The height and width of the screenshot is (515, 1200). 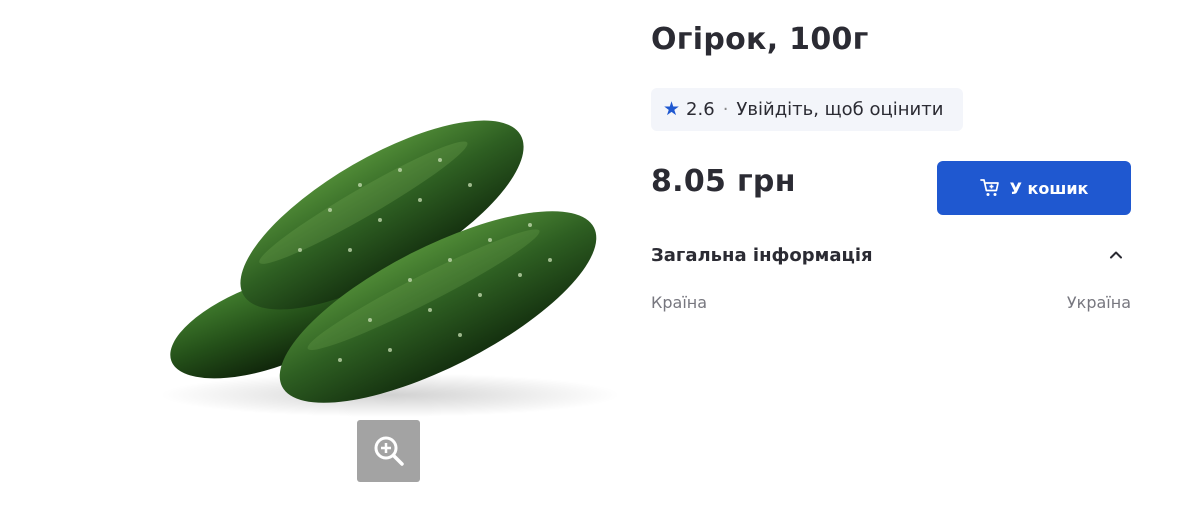 What do you see at coordinates (700, 109) in the screenshot?
I see `rating-value: 2.6` at bounding box center [700, 109].